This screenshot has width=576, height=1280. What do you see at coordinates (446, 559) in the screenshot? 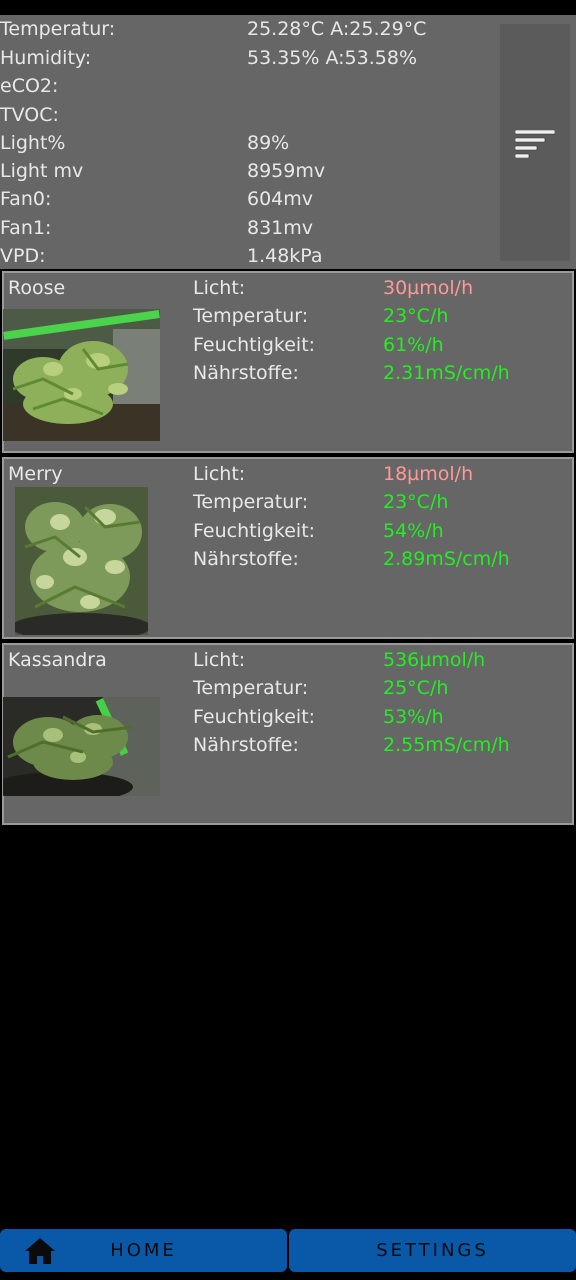
I see `metric-value-nutrients: 2.89mS/cm/h` at bounding box center [446, 559].